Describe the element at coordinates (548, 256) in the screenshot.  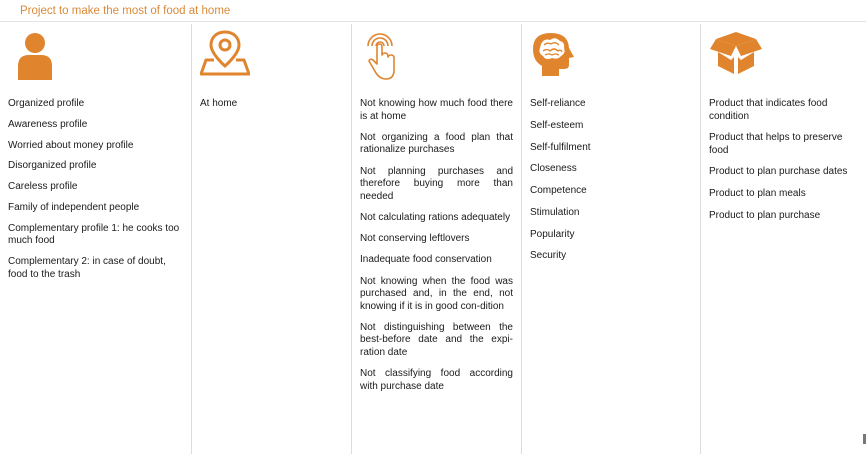
I see `list-item: Security` at that location.